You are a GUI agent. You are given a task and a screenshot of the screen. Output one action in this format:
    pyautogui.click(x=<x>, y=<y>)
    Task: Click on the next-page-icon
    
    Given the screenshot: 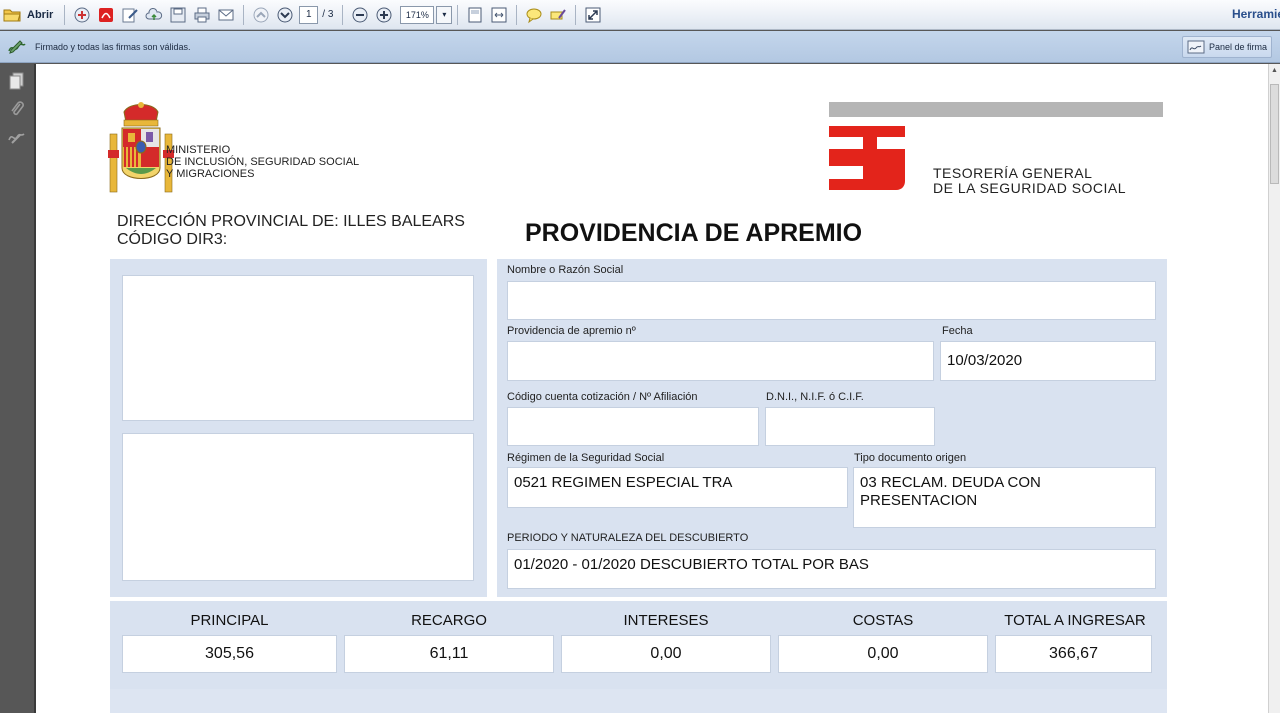 What is the action you would take?
    pyautogui.click(x=285, y=15)
    